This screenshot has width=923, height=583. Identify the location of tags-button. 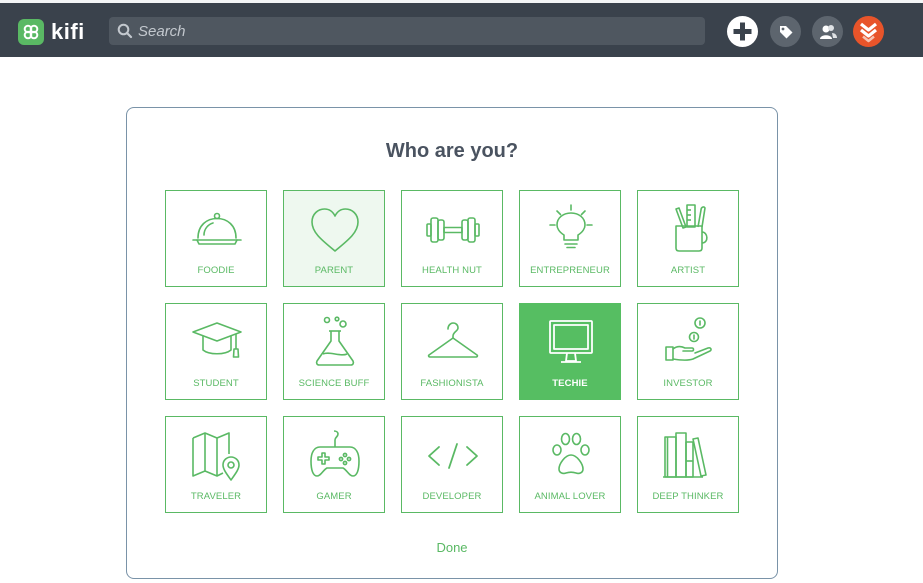
(785, 31).